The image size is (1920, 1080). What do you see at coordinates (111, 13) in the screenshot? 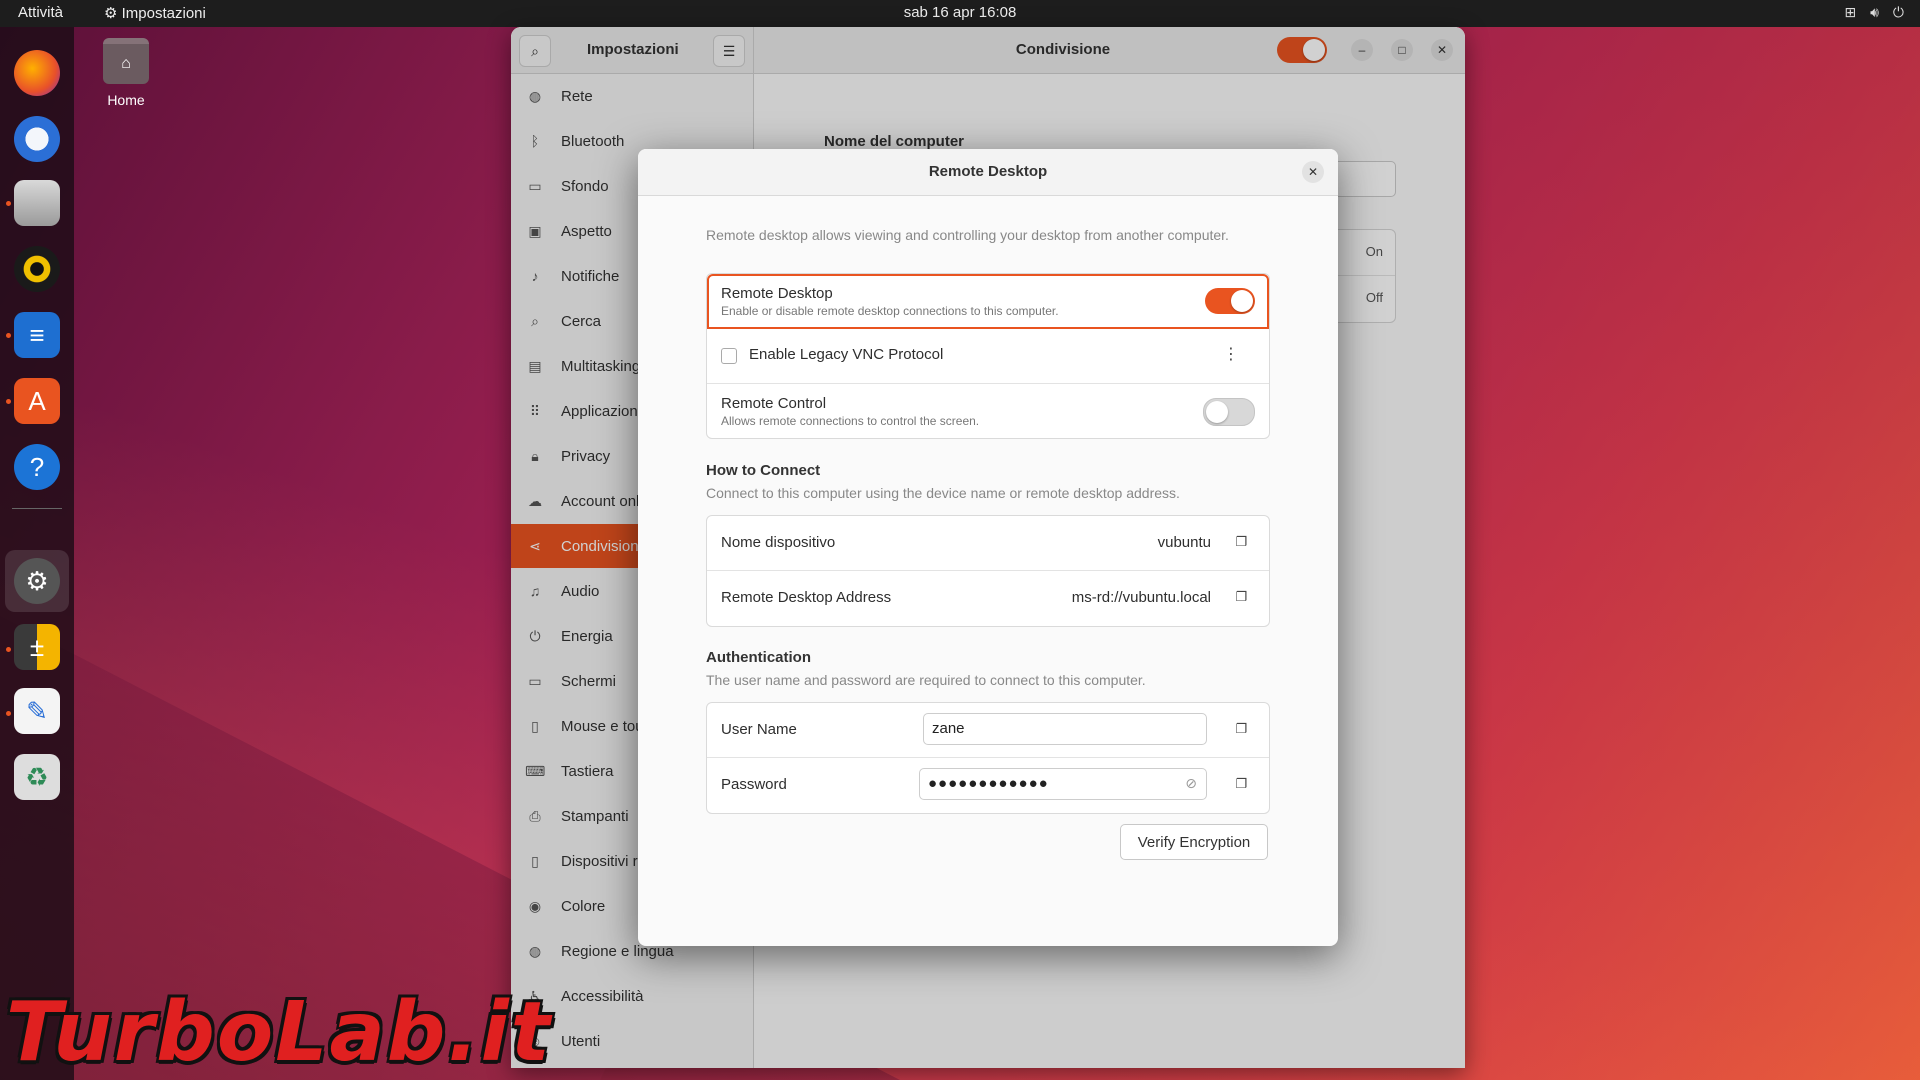
I see `gear-icon: ⚙` at bounding box center [111, 13].